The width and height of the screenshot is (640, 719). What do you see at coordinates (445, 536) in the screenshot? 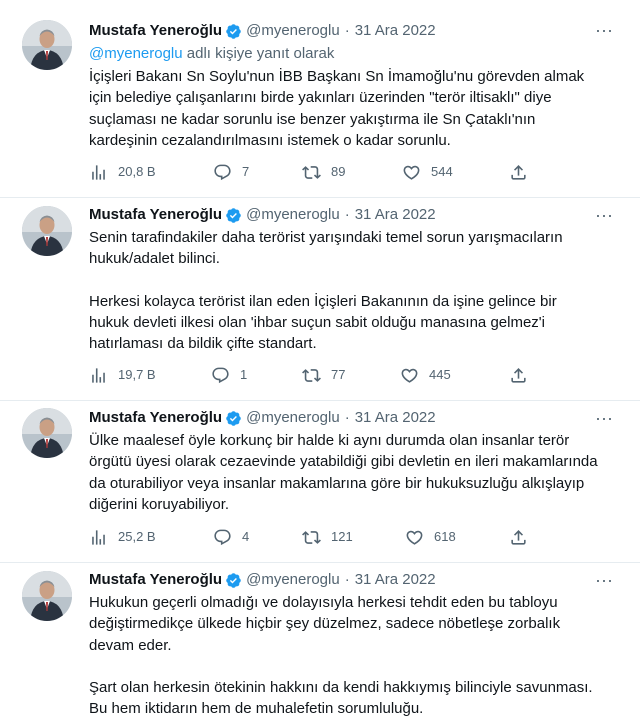
I see `like-count: 618` at bounding box center [445, 536].